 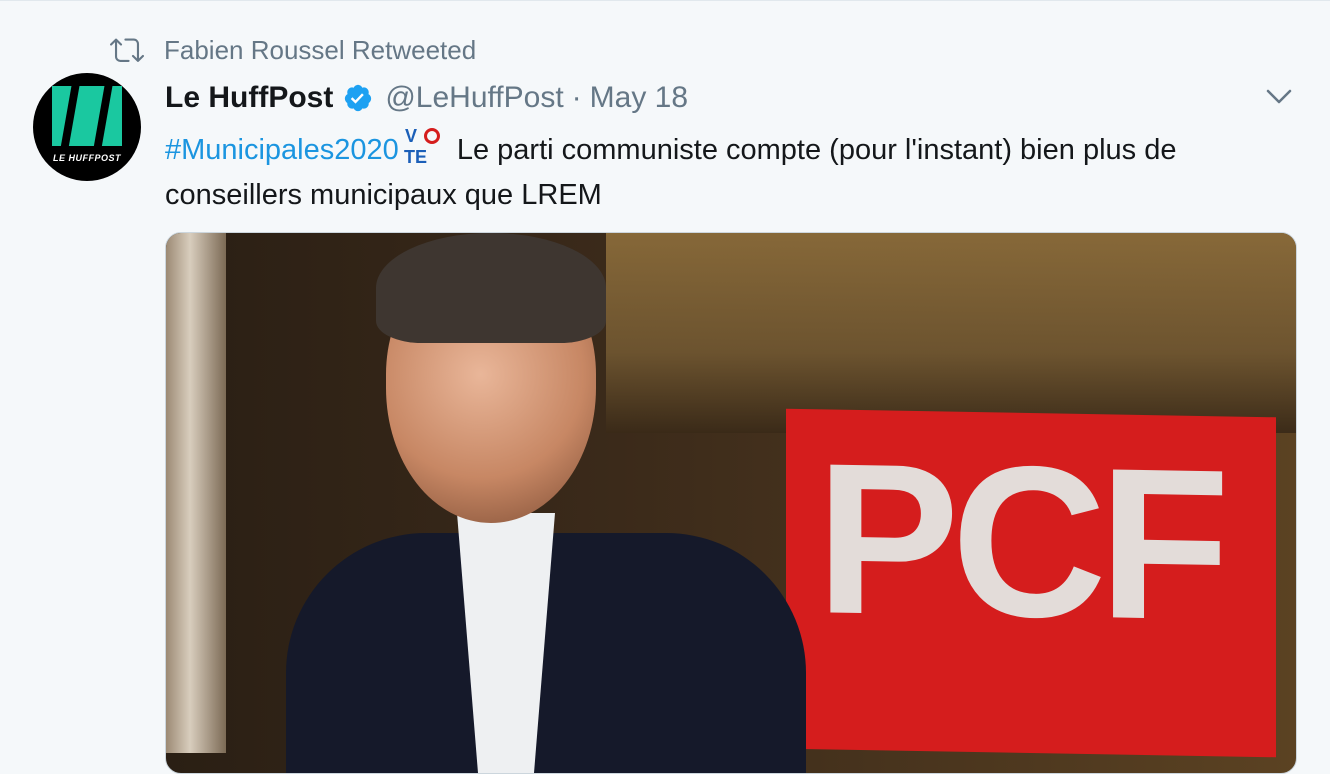 What do you see at coordinates (196, 493) in the screenshot?
I see `photo-column` at bounding box center [196, 493].